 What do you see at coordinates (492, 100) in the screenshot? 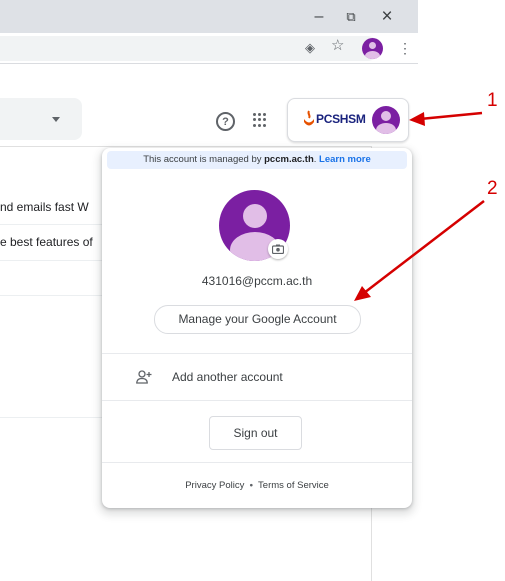
I see `annotation-label-1: 1` at bounding box center [492, 100].